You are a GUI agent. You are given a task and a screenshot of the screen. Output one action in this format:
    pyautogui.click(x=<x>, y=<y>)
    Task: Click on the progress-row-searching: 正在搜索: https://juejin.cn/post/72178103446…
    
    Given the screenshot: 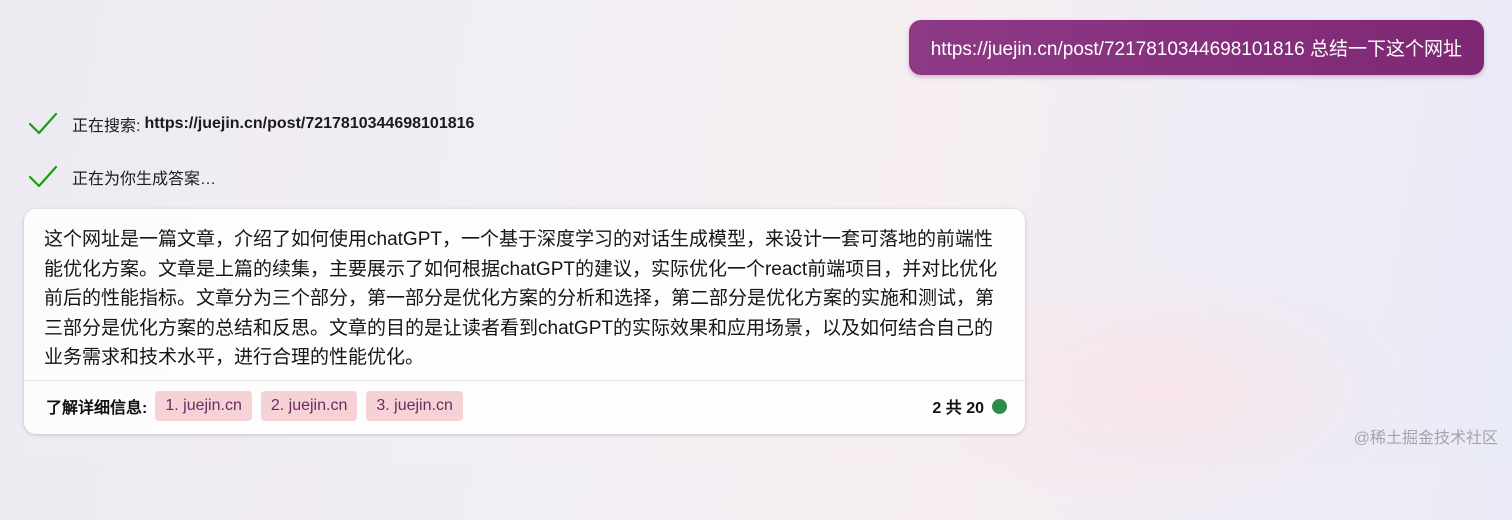 What is the action you would take?
    pyautogui.click(x=251, y=124)
    